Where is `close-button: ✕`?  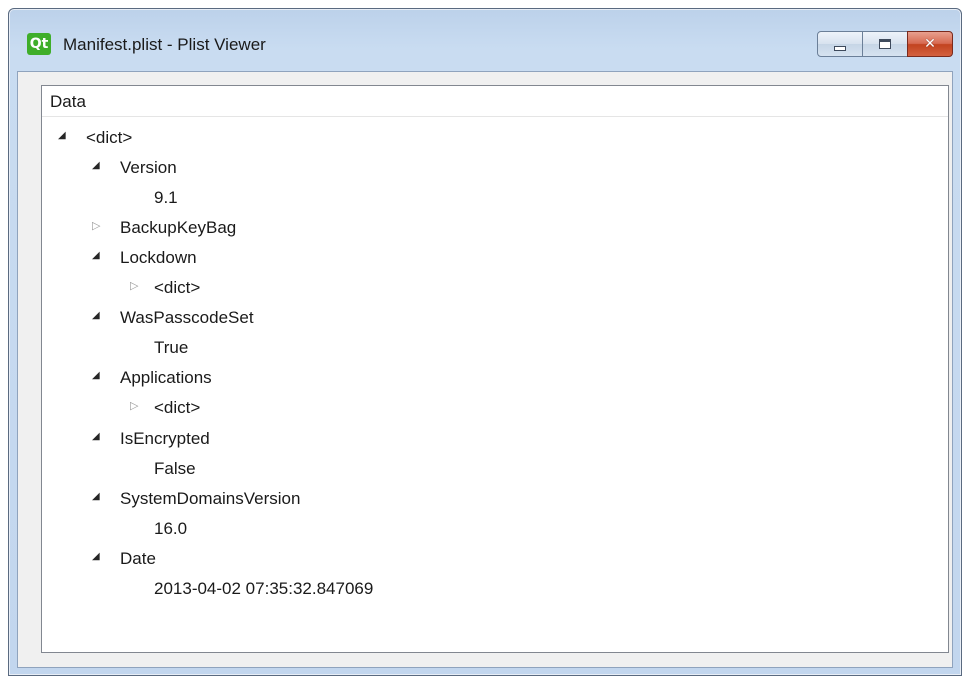
close-button: ✕ is located at coordinates (930, 44).